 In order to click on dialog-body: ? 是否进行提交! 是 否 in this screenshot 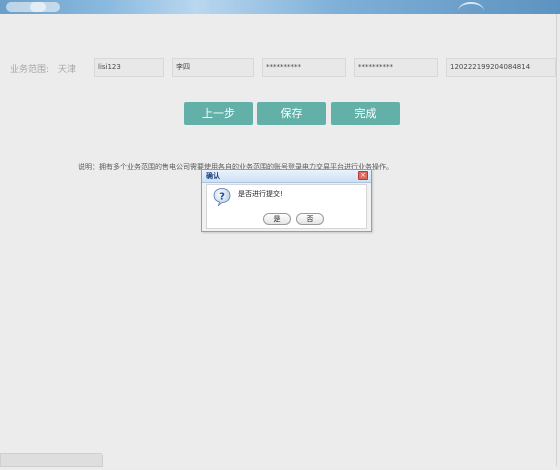, I will do `click(286, 206)`.